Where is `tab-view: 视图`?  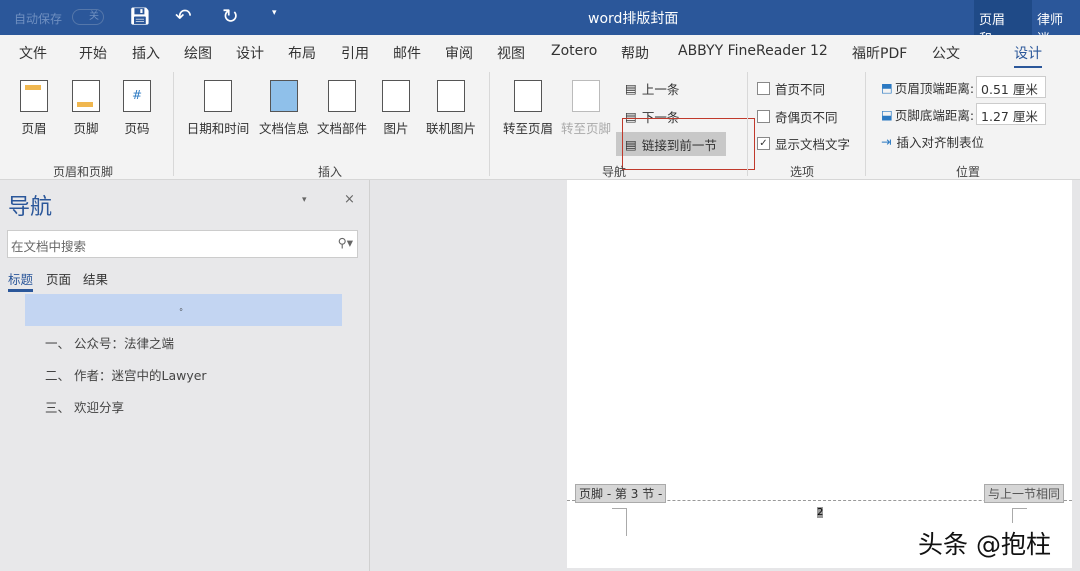 tab-view: 视图 is located at coordinates (511, 53).